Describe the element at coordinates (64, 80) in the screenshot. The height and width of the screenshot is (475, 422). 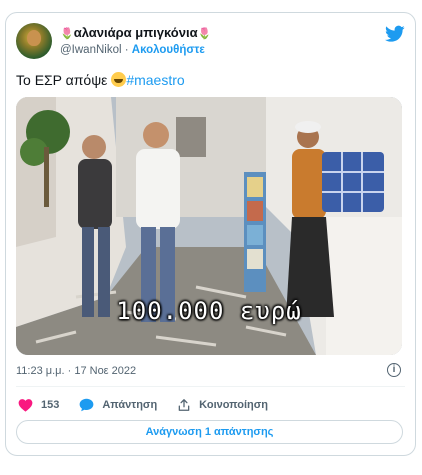
I see `tweet-body: Το ΕΣΡ απόψε` at that location.